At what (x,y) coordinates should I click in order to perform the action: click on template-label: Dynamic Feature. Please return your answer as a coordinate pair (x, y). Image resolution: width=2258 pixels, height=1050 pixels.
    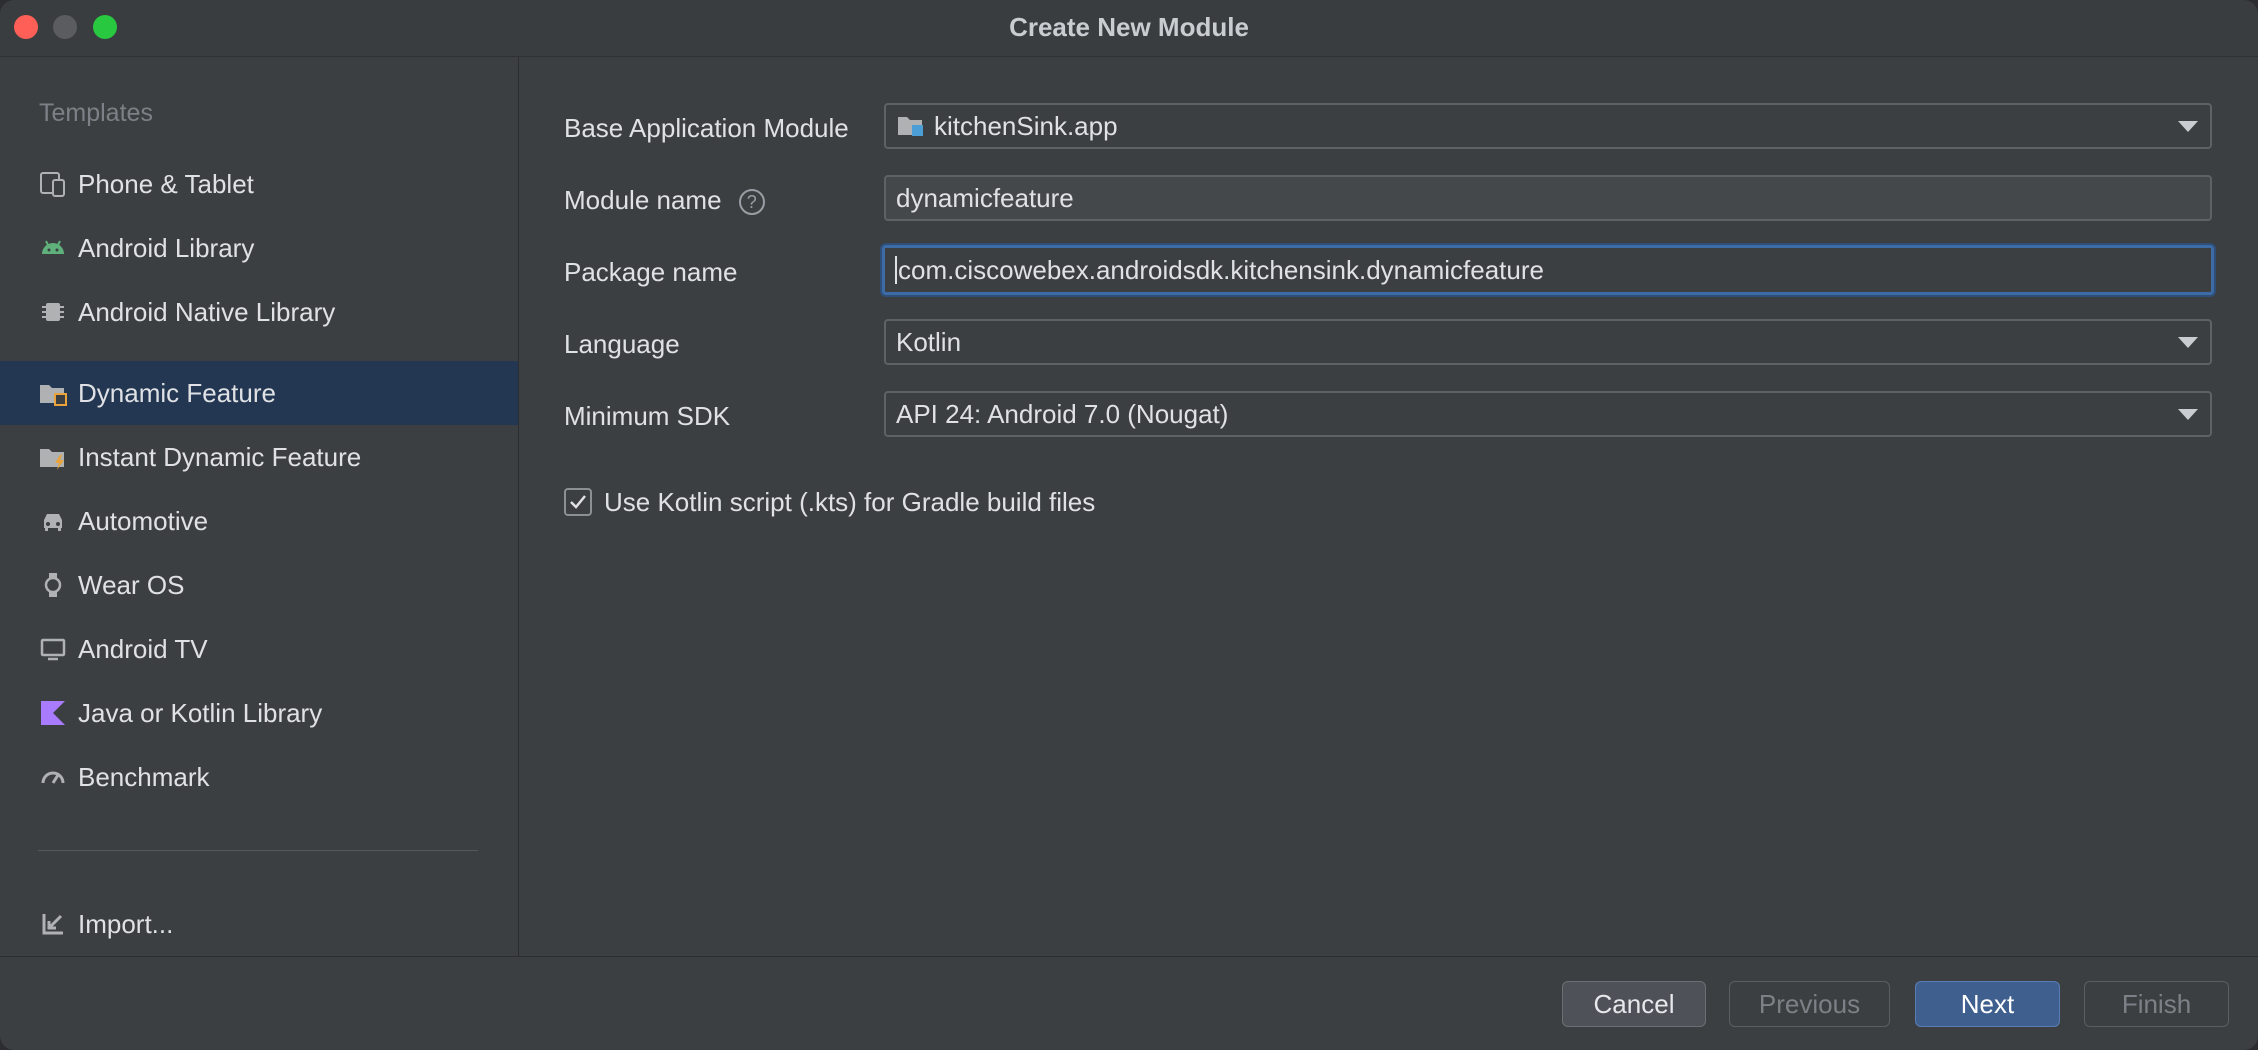
    Looking at the image, I should click on (177, 392).